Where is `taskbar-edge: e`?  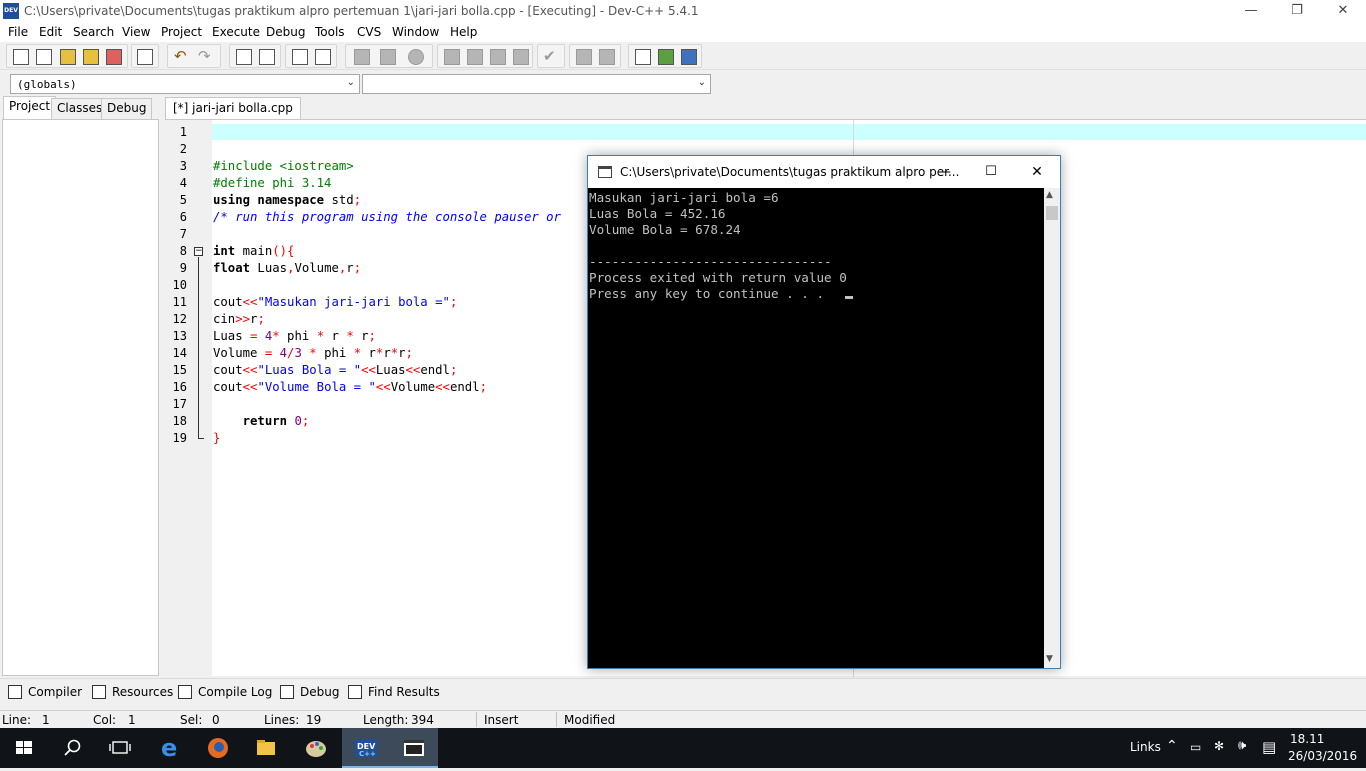 taskbar-edge: e is located at coordinates (170, 748).